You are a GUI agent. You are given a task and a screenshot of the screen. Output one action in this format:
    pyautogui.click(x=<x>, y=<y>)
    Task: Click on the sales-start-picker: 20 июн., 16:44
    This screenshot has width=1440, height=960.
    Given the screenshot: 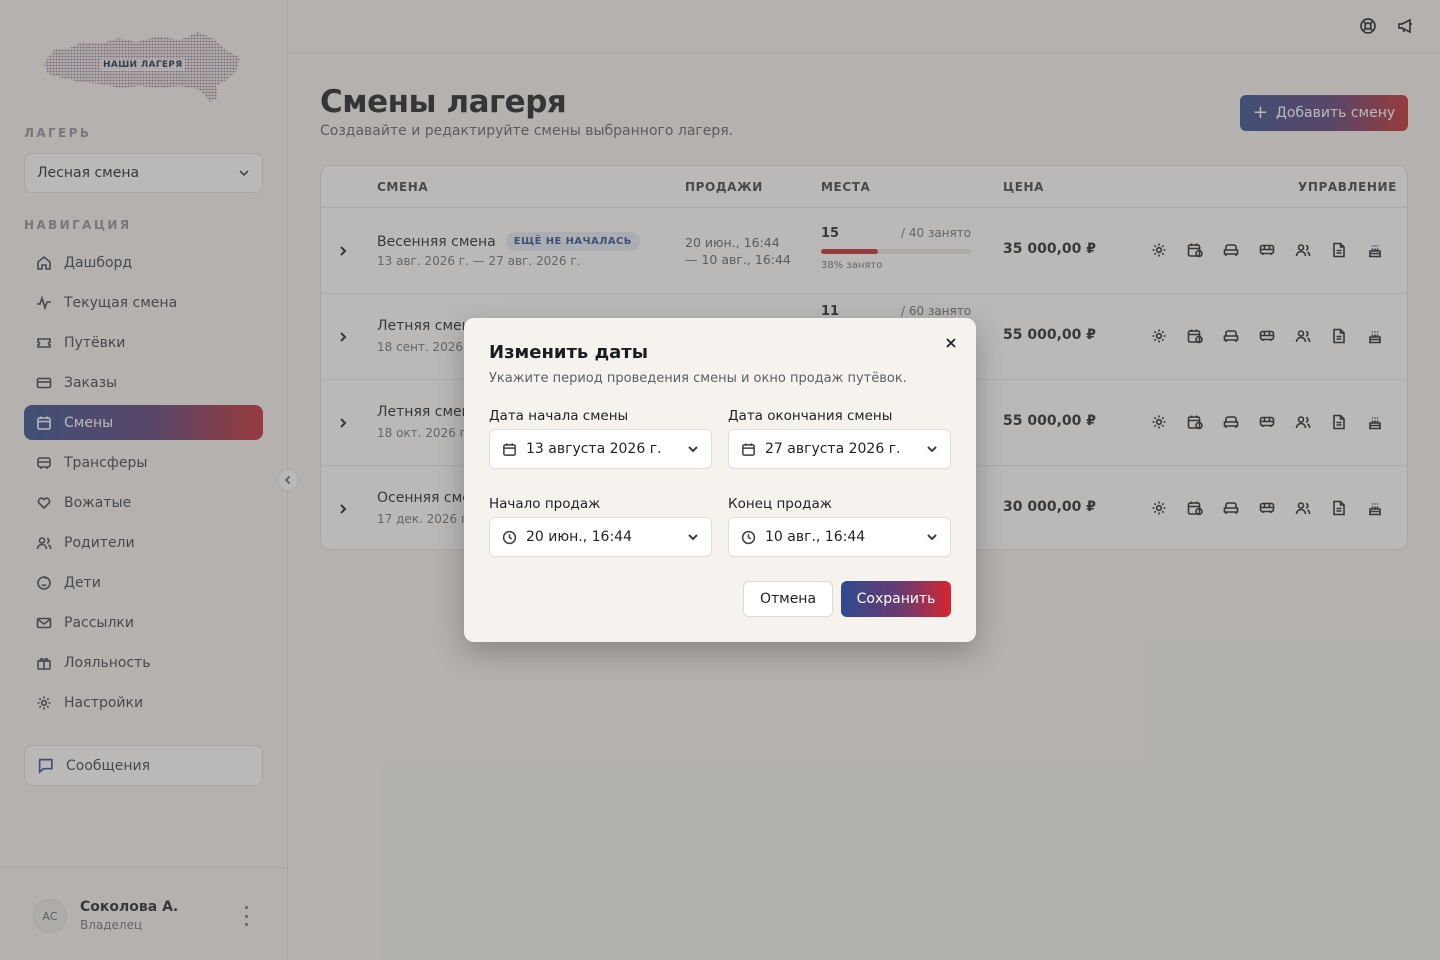 What is the action you would take?
    pyautogui.click(x=600, y=537)
    